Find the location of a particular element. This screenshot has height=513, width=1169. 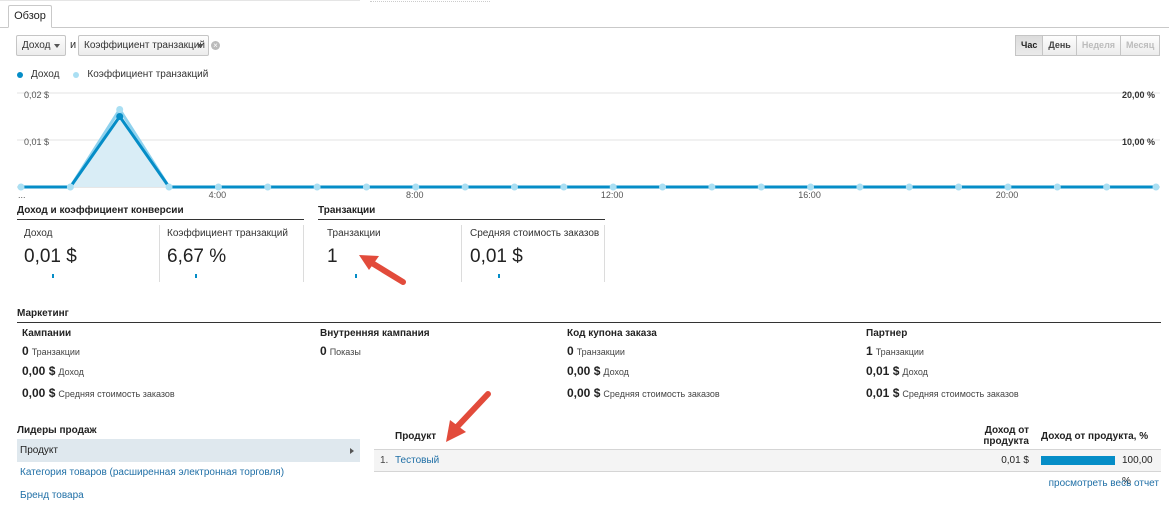

table-row: 1. Тестовый 0,01 $ 100,00 % is located at coordinates (767, 468).